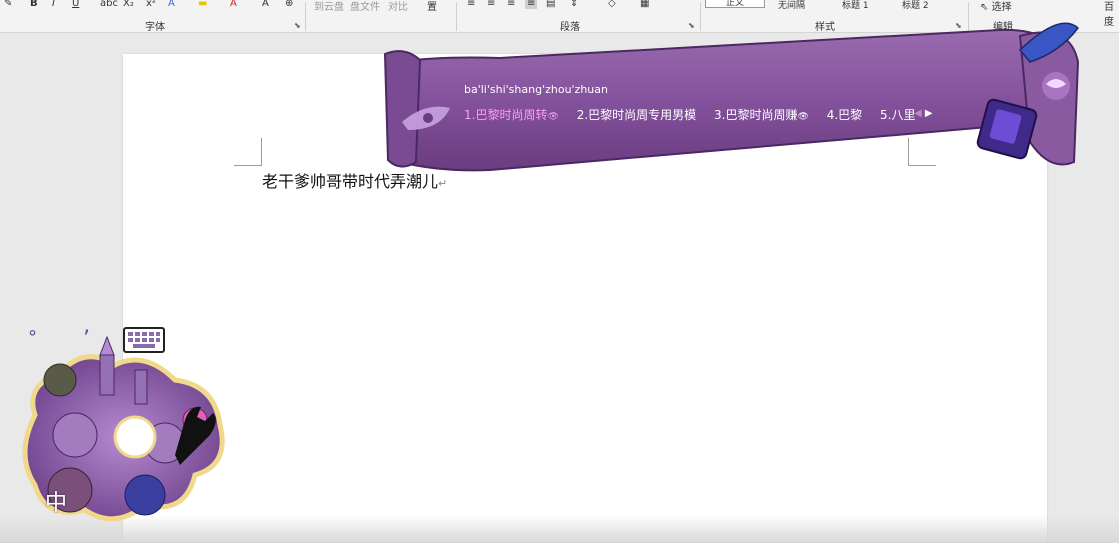 The image size is (1119, 543). What do you see at coordinates (265, 4) in the screenshot?
I see `char-shading-button: A` at bounding box center [265, 4].